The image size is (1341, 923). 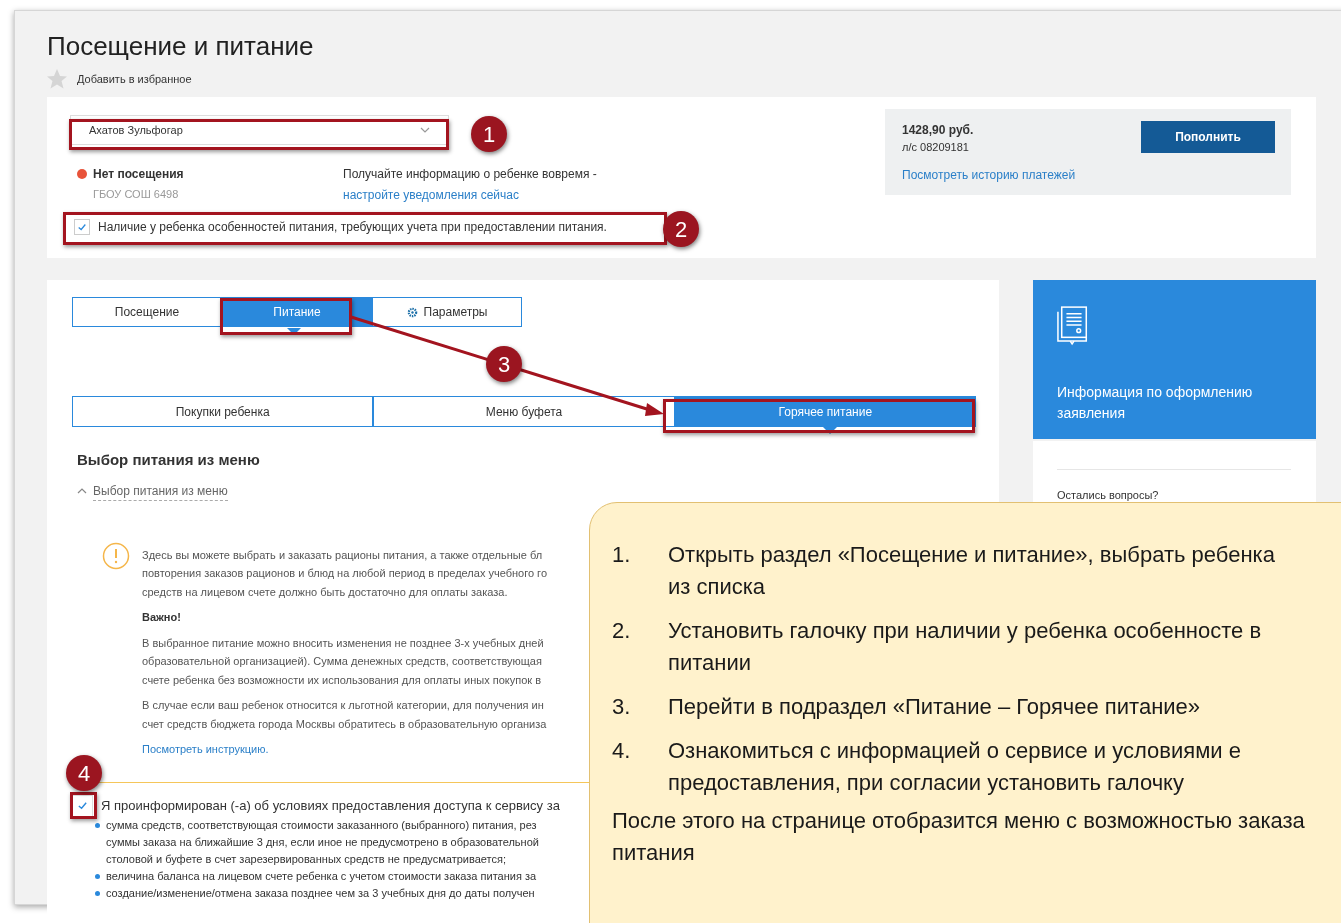 I want to click on subtab: Меню буфета, so click(x=524, y=411).